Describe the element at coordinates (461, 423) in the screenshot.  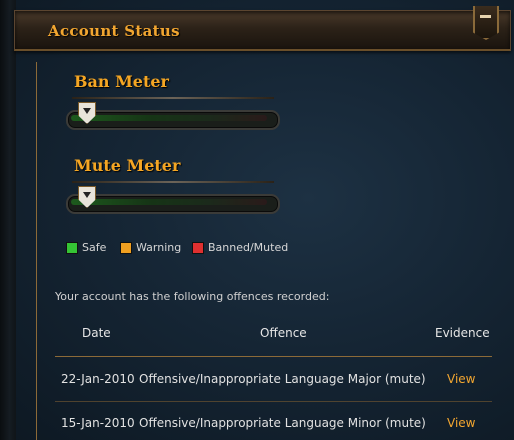
I see `row-2-view-link: View` at that location.